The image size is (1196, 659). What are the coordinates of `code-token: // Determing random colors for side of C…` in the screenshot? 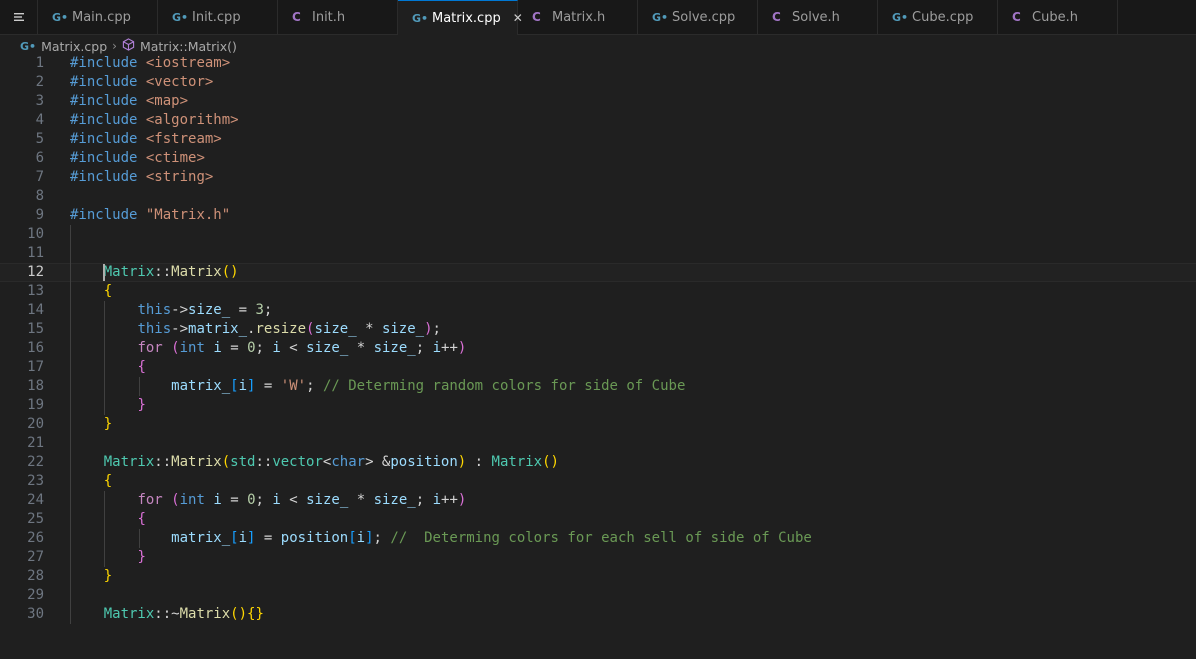 It's located at (504, 386).